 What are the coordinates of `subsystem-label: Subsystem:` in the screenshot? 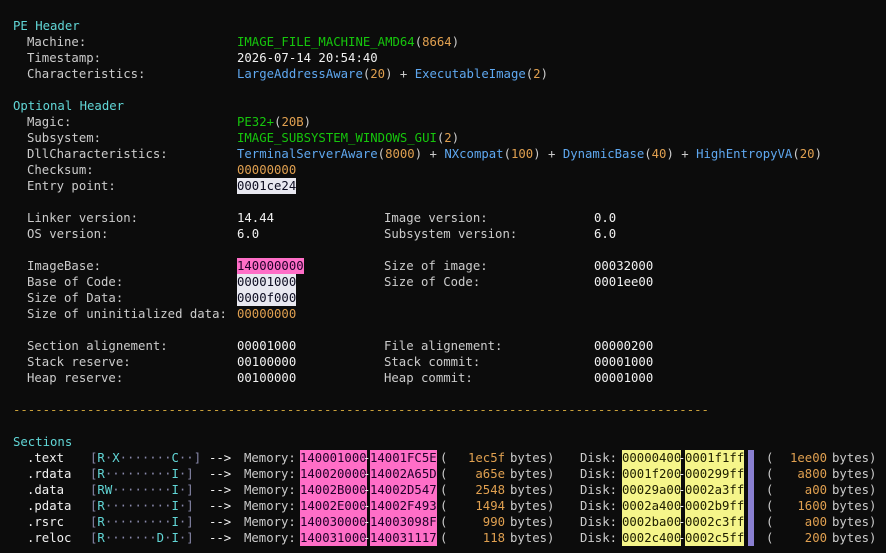 It's located at (64, 138).